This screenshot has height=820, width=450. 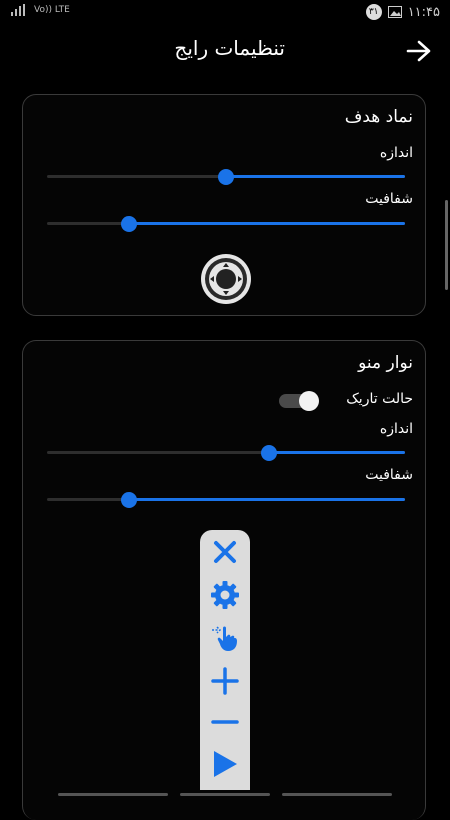 What do you see at coordinates (226, 279) in the screenshot?
I see `target-crosshair-icon` at bounding box center [226, 279].